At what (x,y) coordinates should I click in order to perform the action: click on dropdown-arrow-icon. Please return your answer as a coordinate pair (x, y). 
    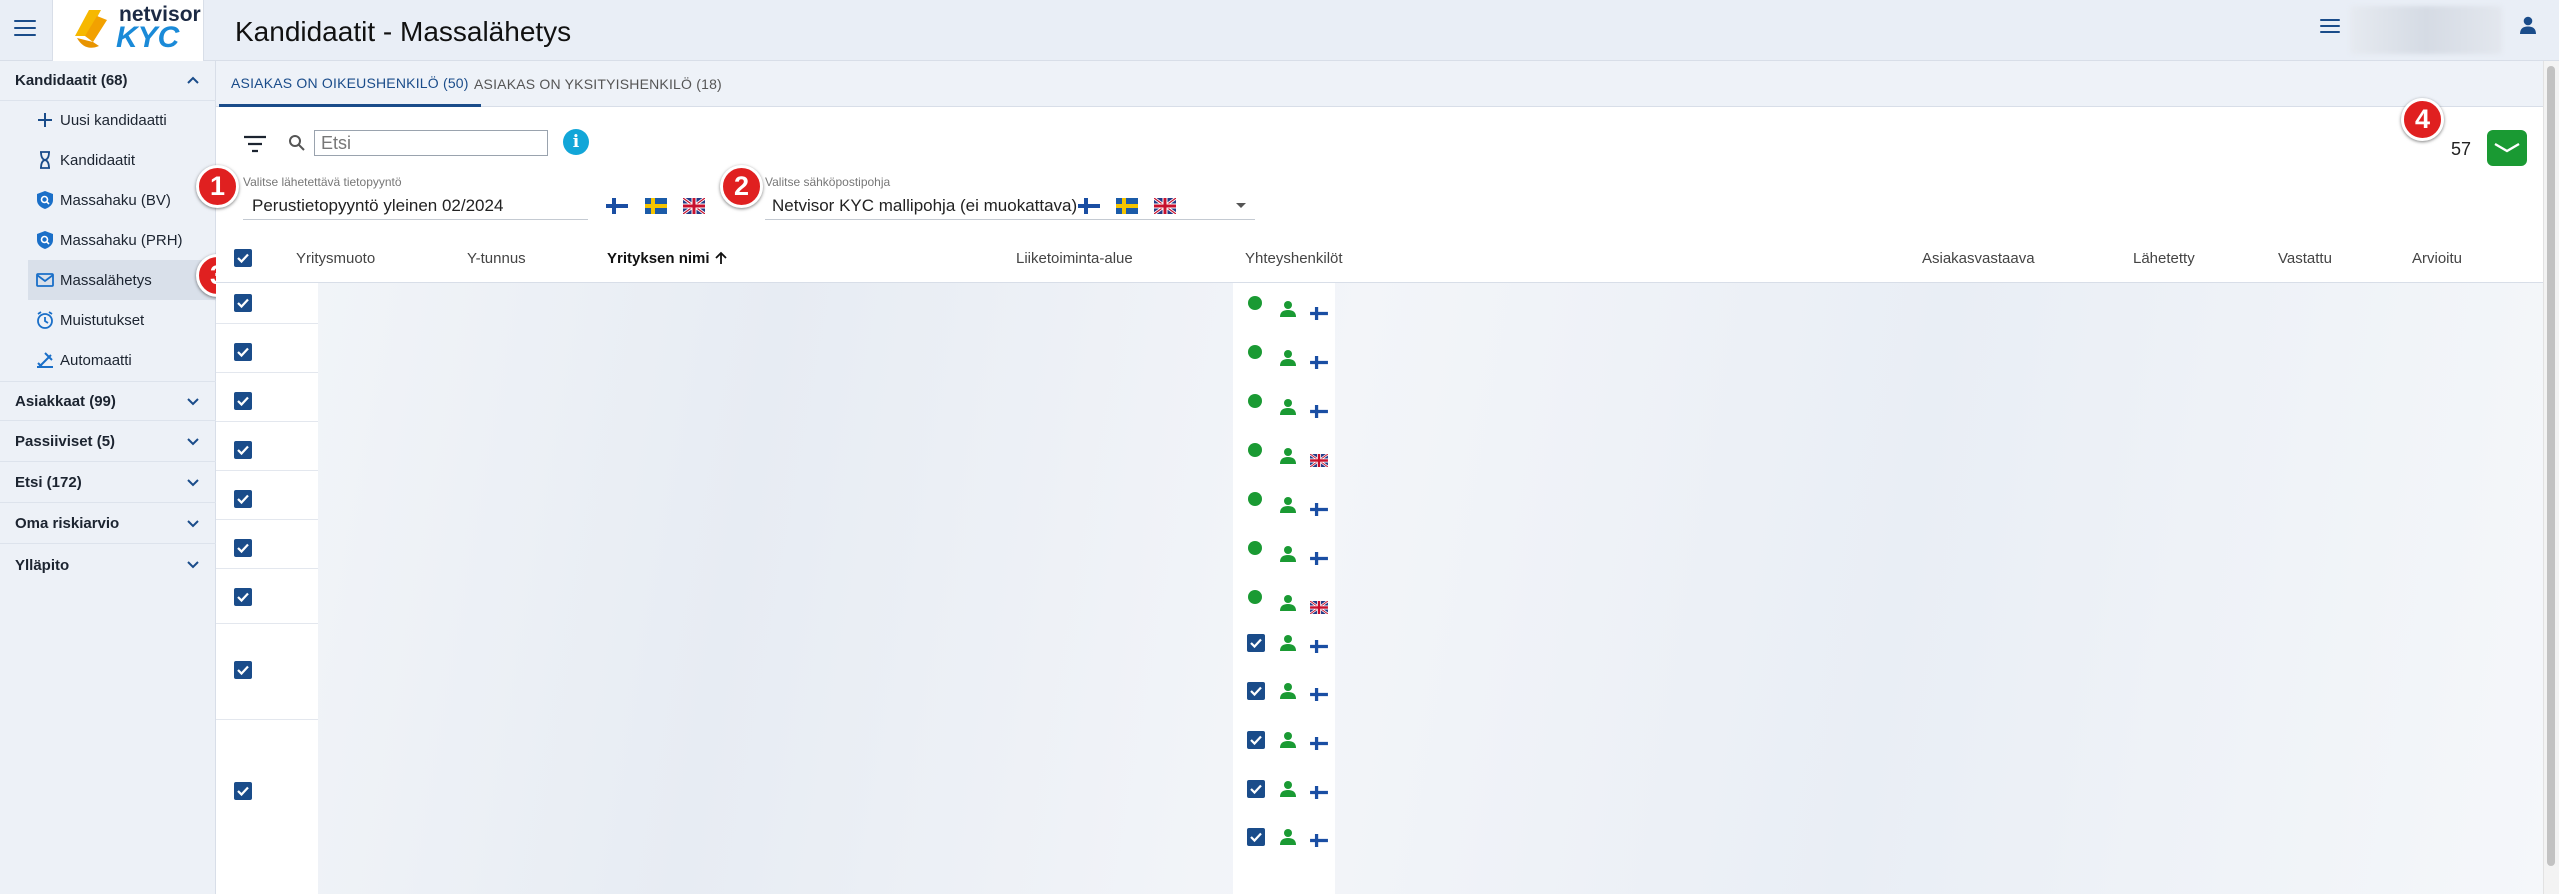
    Looking at the image, I should click on (1241, 205).